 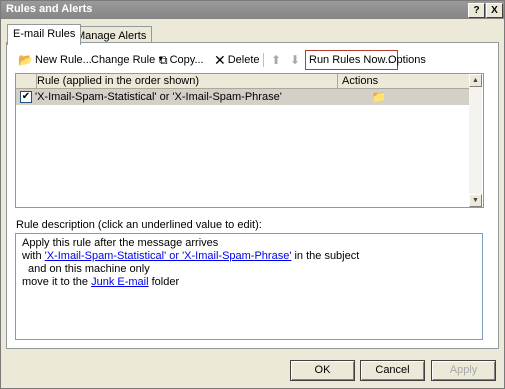 What do you see at coordinates (89, 269) in the screenshot?
I see `description-line-3: and on this machine only` at bounding box center [89, 269].